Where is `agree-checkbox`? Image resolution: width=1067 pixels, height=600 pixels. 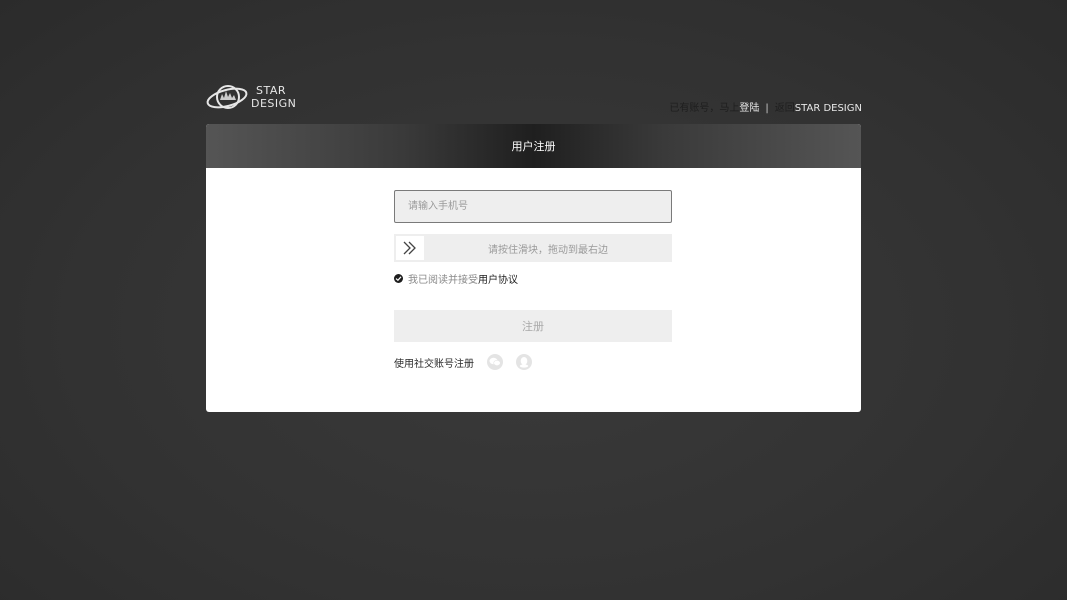 agree-checkbox is located at coordinates (398, 278).